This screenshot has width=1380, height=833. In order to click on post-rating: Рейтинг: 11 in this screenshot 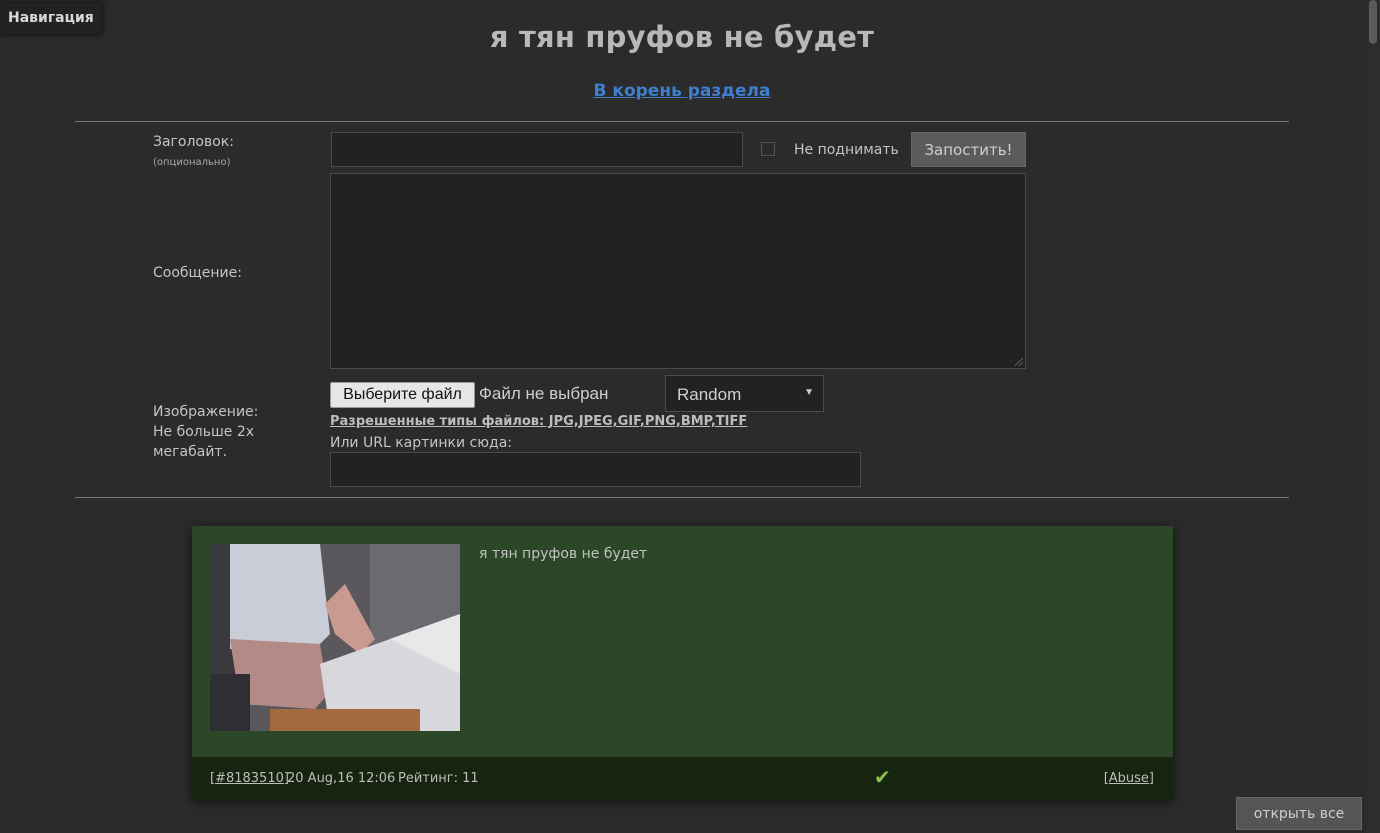, I will do `click(438, 778)`.